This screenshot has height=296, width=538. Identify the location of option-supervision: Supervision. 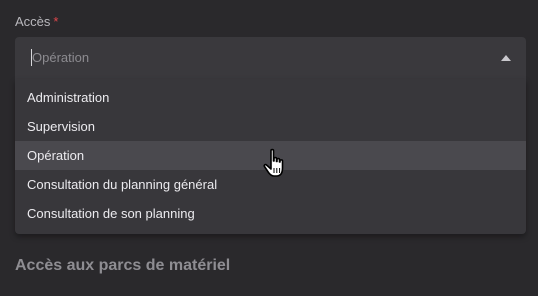
(270, 126).